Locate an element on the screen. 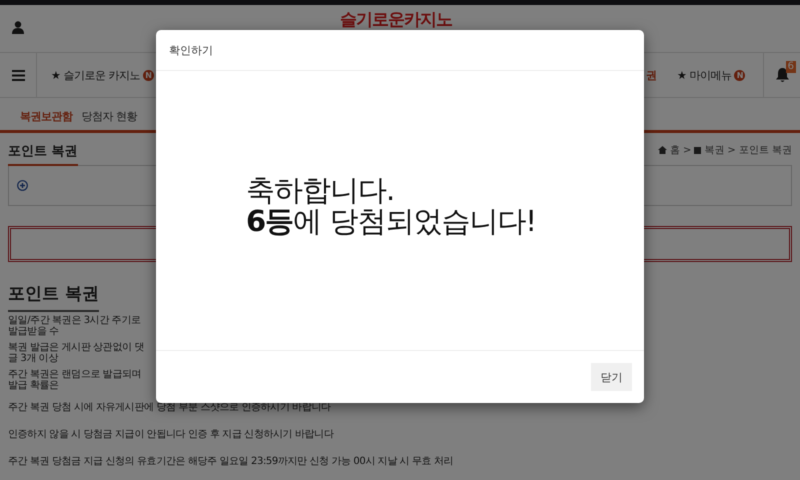 The image size is (800, 480). section-title: 포인트 복권 is located at coordinates (43, 154).